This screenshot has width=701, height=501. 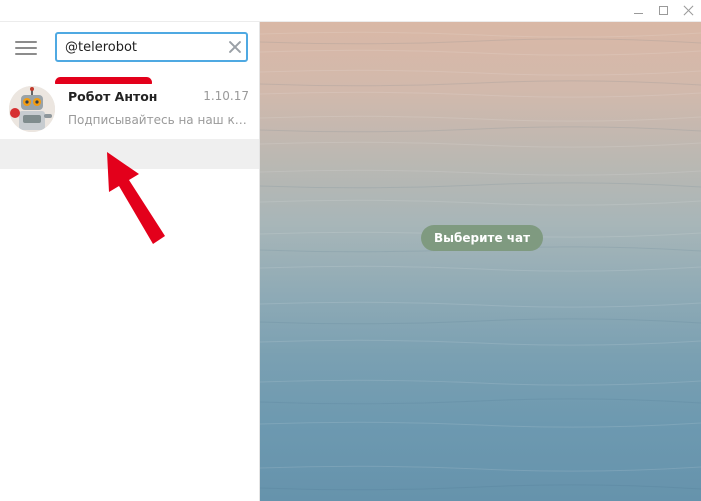 I want to click on close-icon, so click(x=688, y=10).